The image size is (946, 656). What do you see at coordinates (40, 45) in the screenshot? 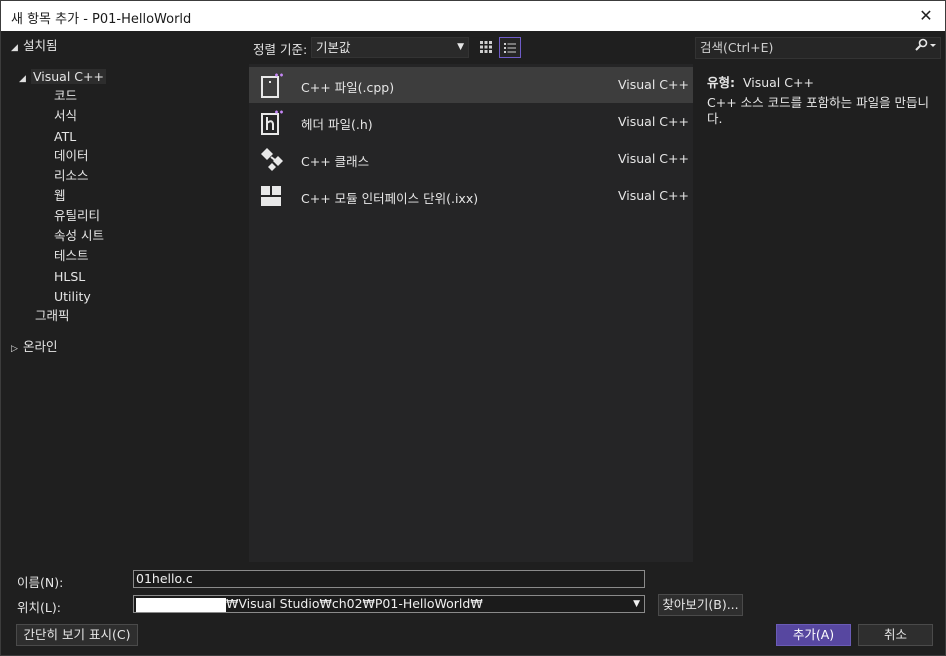
I see `tree-label-installed: 설치됨` at bounding box center [40, 45].